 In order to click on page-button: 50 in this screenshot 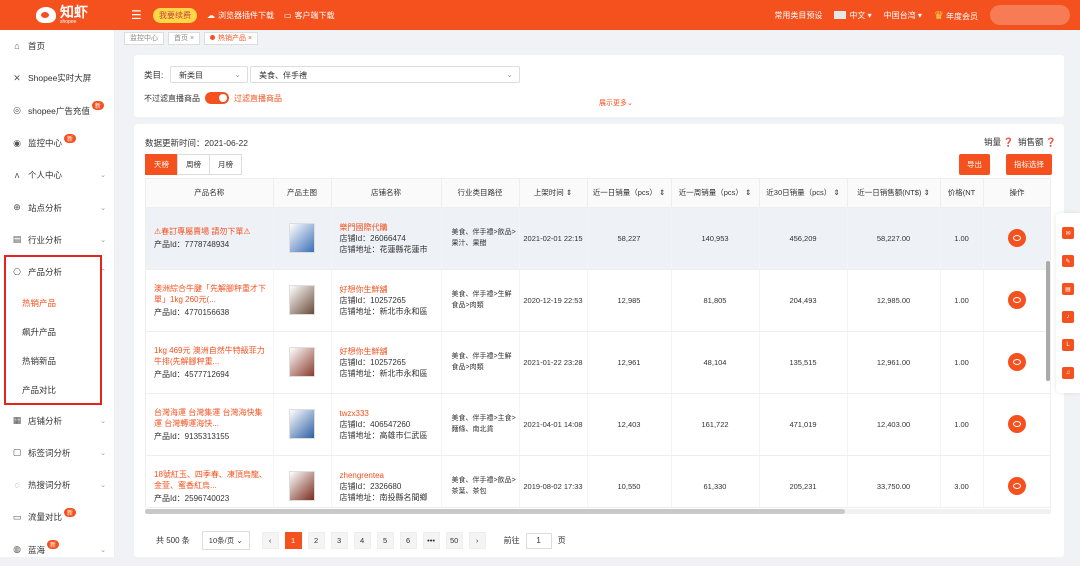, I will do `click(454, 540)`.